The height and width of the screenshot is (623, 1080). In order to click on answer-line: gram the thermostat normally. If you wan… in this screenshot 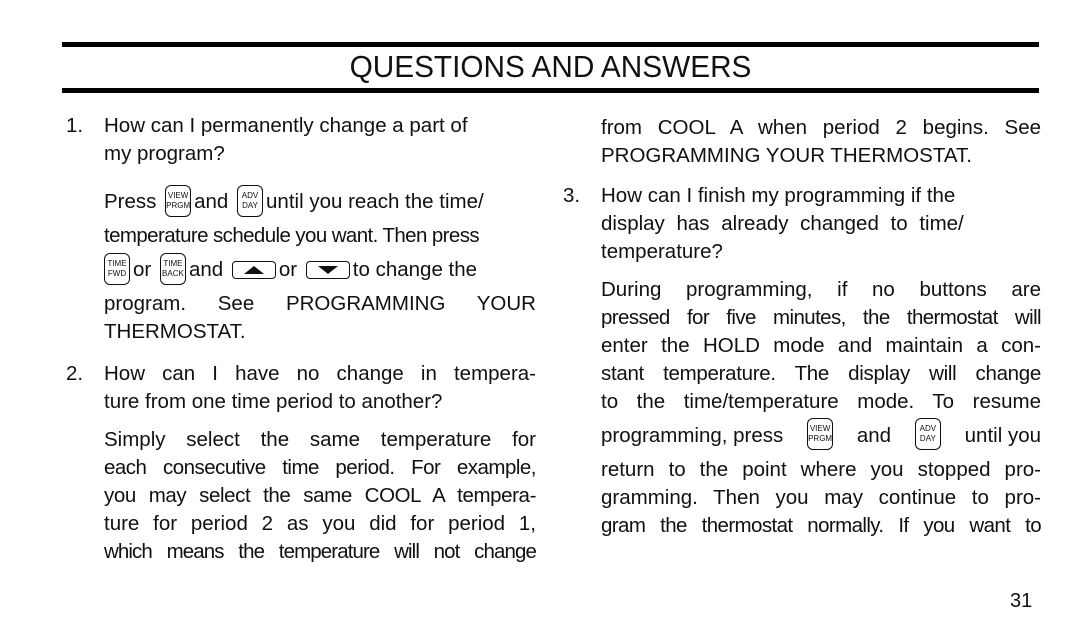, I will do `click(821, 525)`.